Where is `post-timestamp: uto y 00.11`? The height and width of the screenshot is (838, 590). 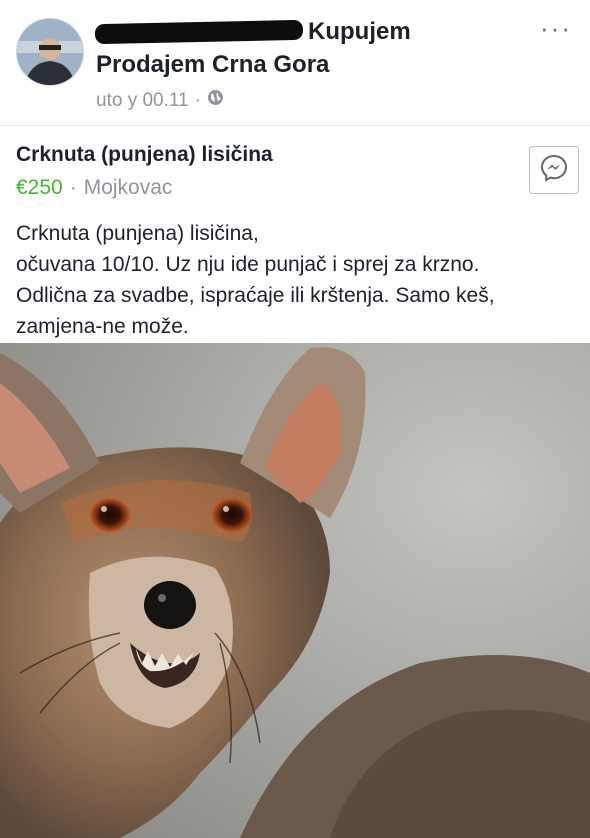 post-timestamp: uto y 00.11 is located at coordinates (142, 101).